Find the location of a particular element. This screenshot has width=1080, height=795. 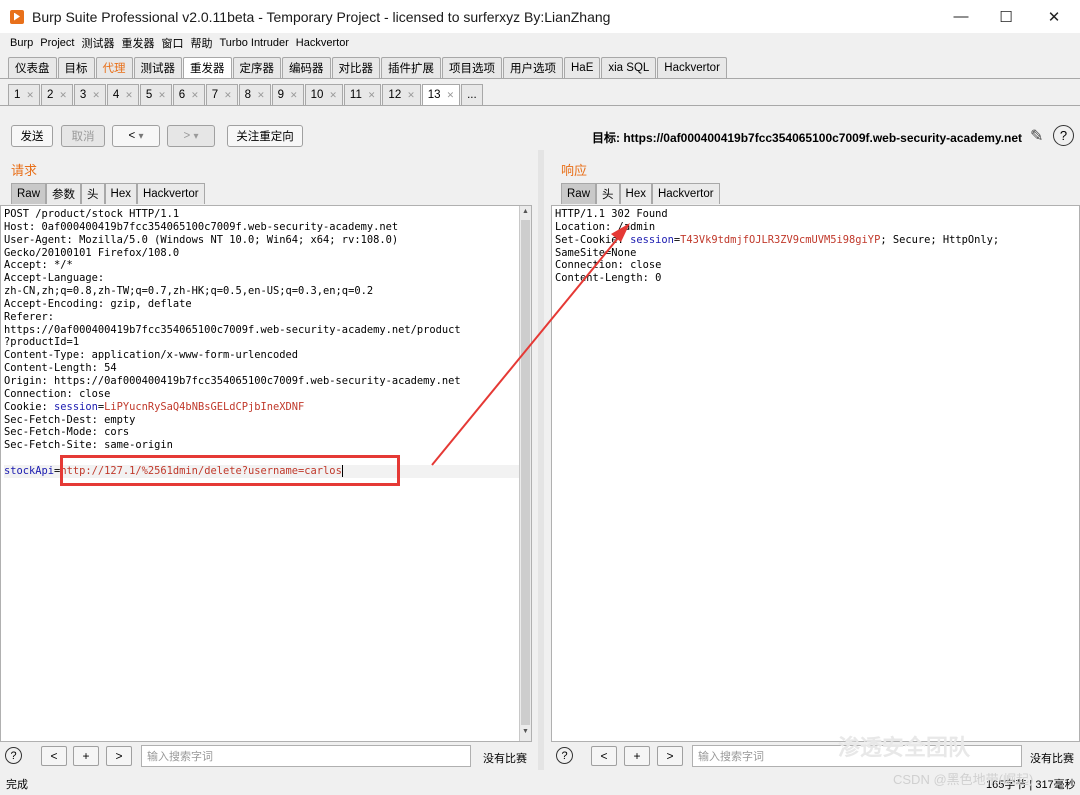

scroll-up-icon: ▲ is located at coordinates (525, 213).